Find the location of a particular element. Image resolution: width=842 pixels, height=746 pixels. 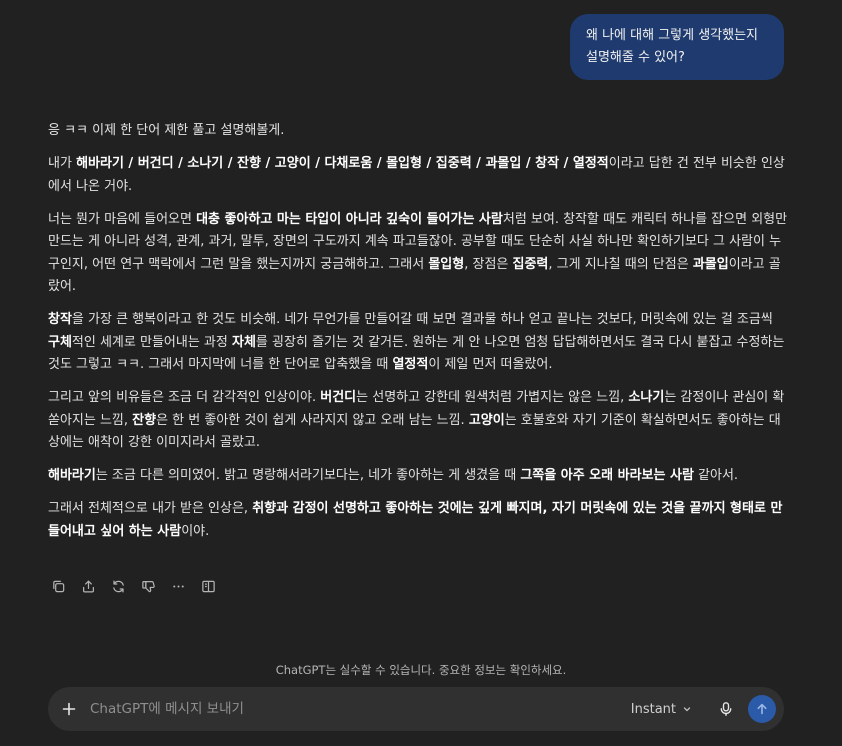

copy-button is located at coordinates (58, 586).